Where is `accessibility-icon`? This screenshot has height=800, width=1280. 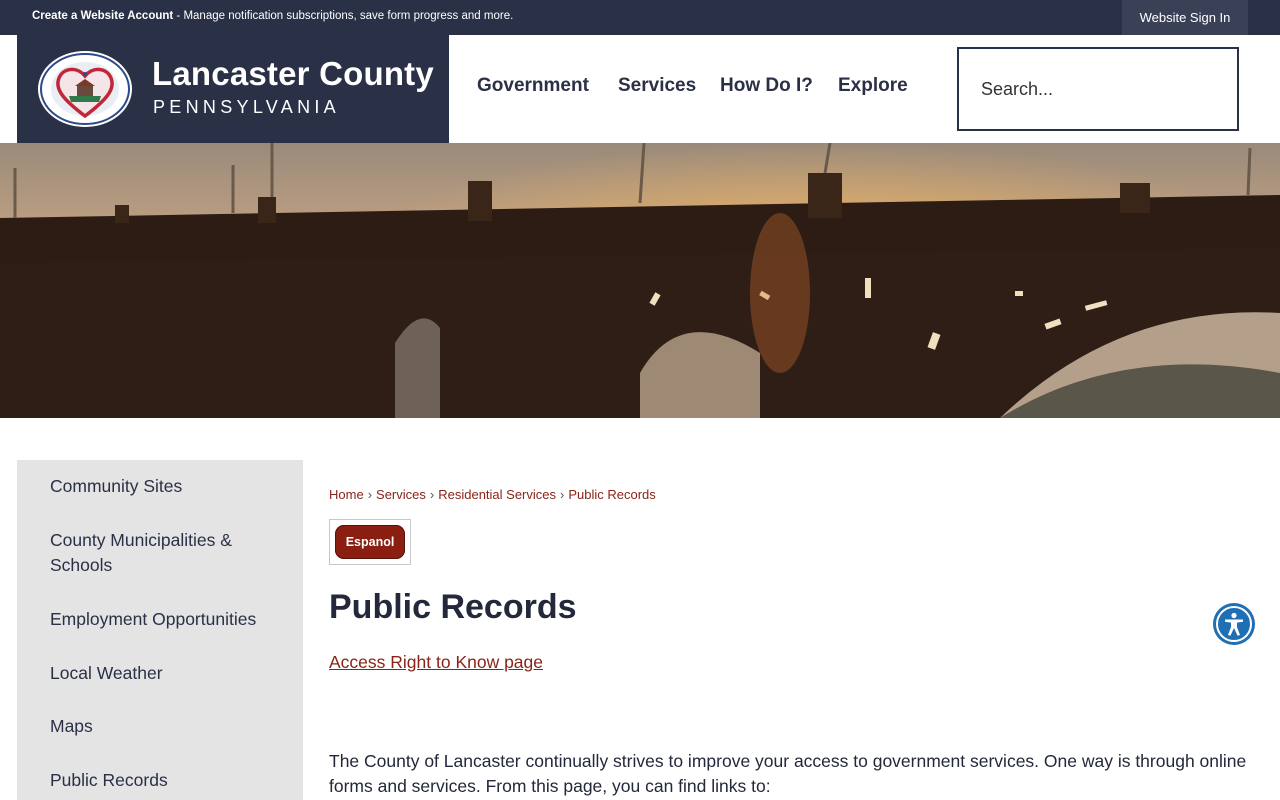
accessibility-icon is located at coordinates (1234, 624).